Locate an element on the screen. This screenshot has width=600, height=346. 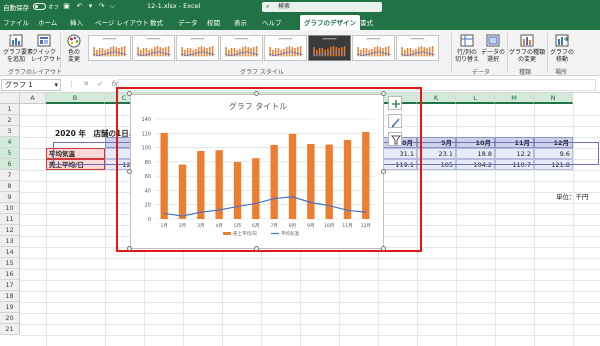
select-data-icon is located at coordinates (493, 40).